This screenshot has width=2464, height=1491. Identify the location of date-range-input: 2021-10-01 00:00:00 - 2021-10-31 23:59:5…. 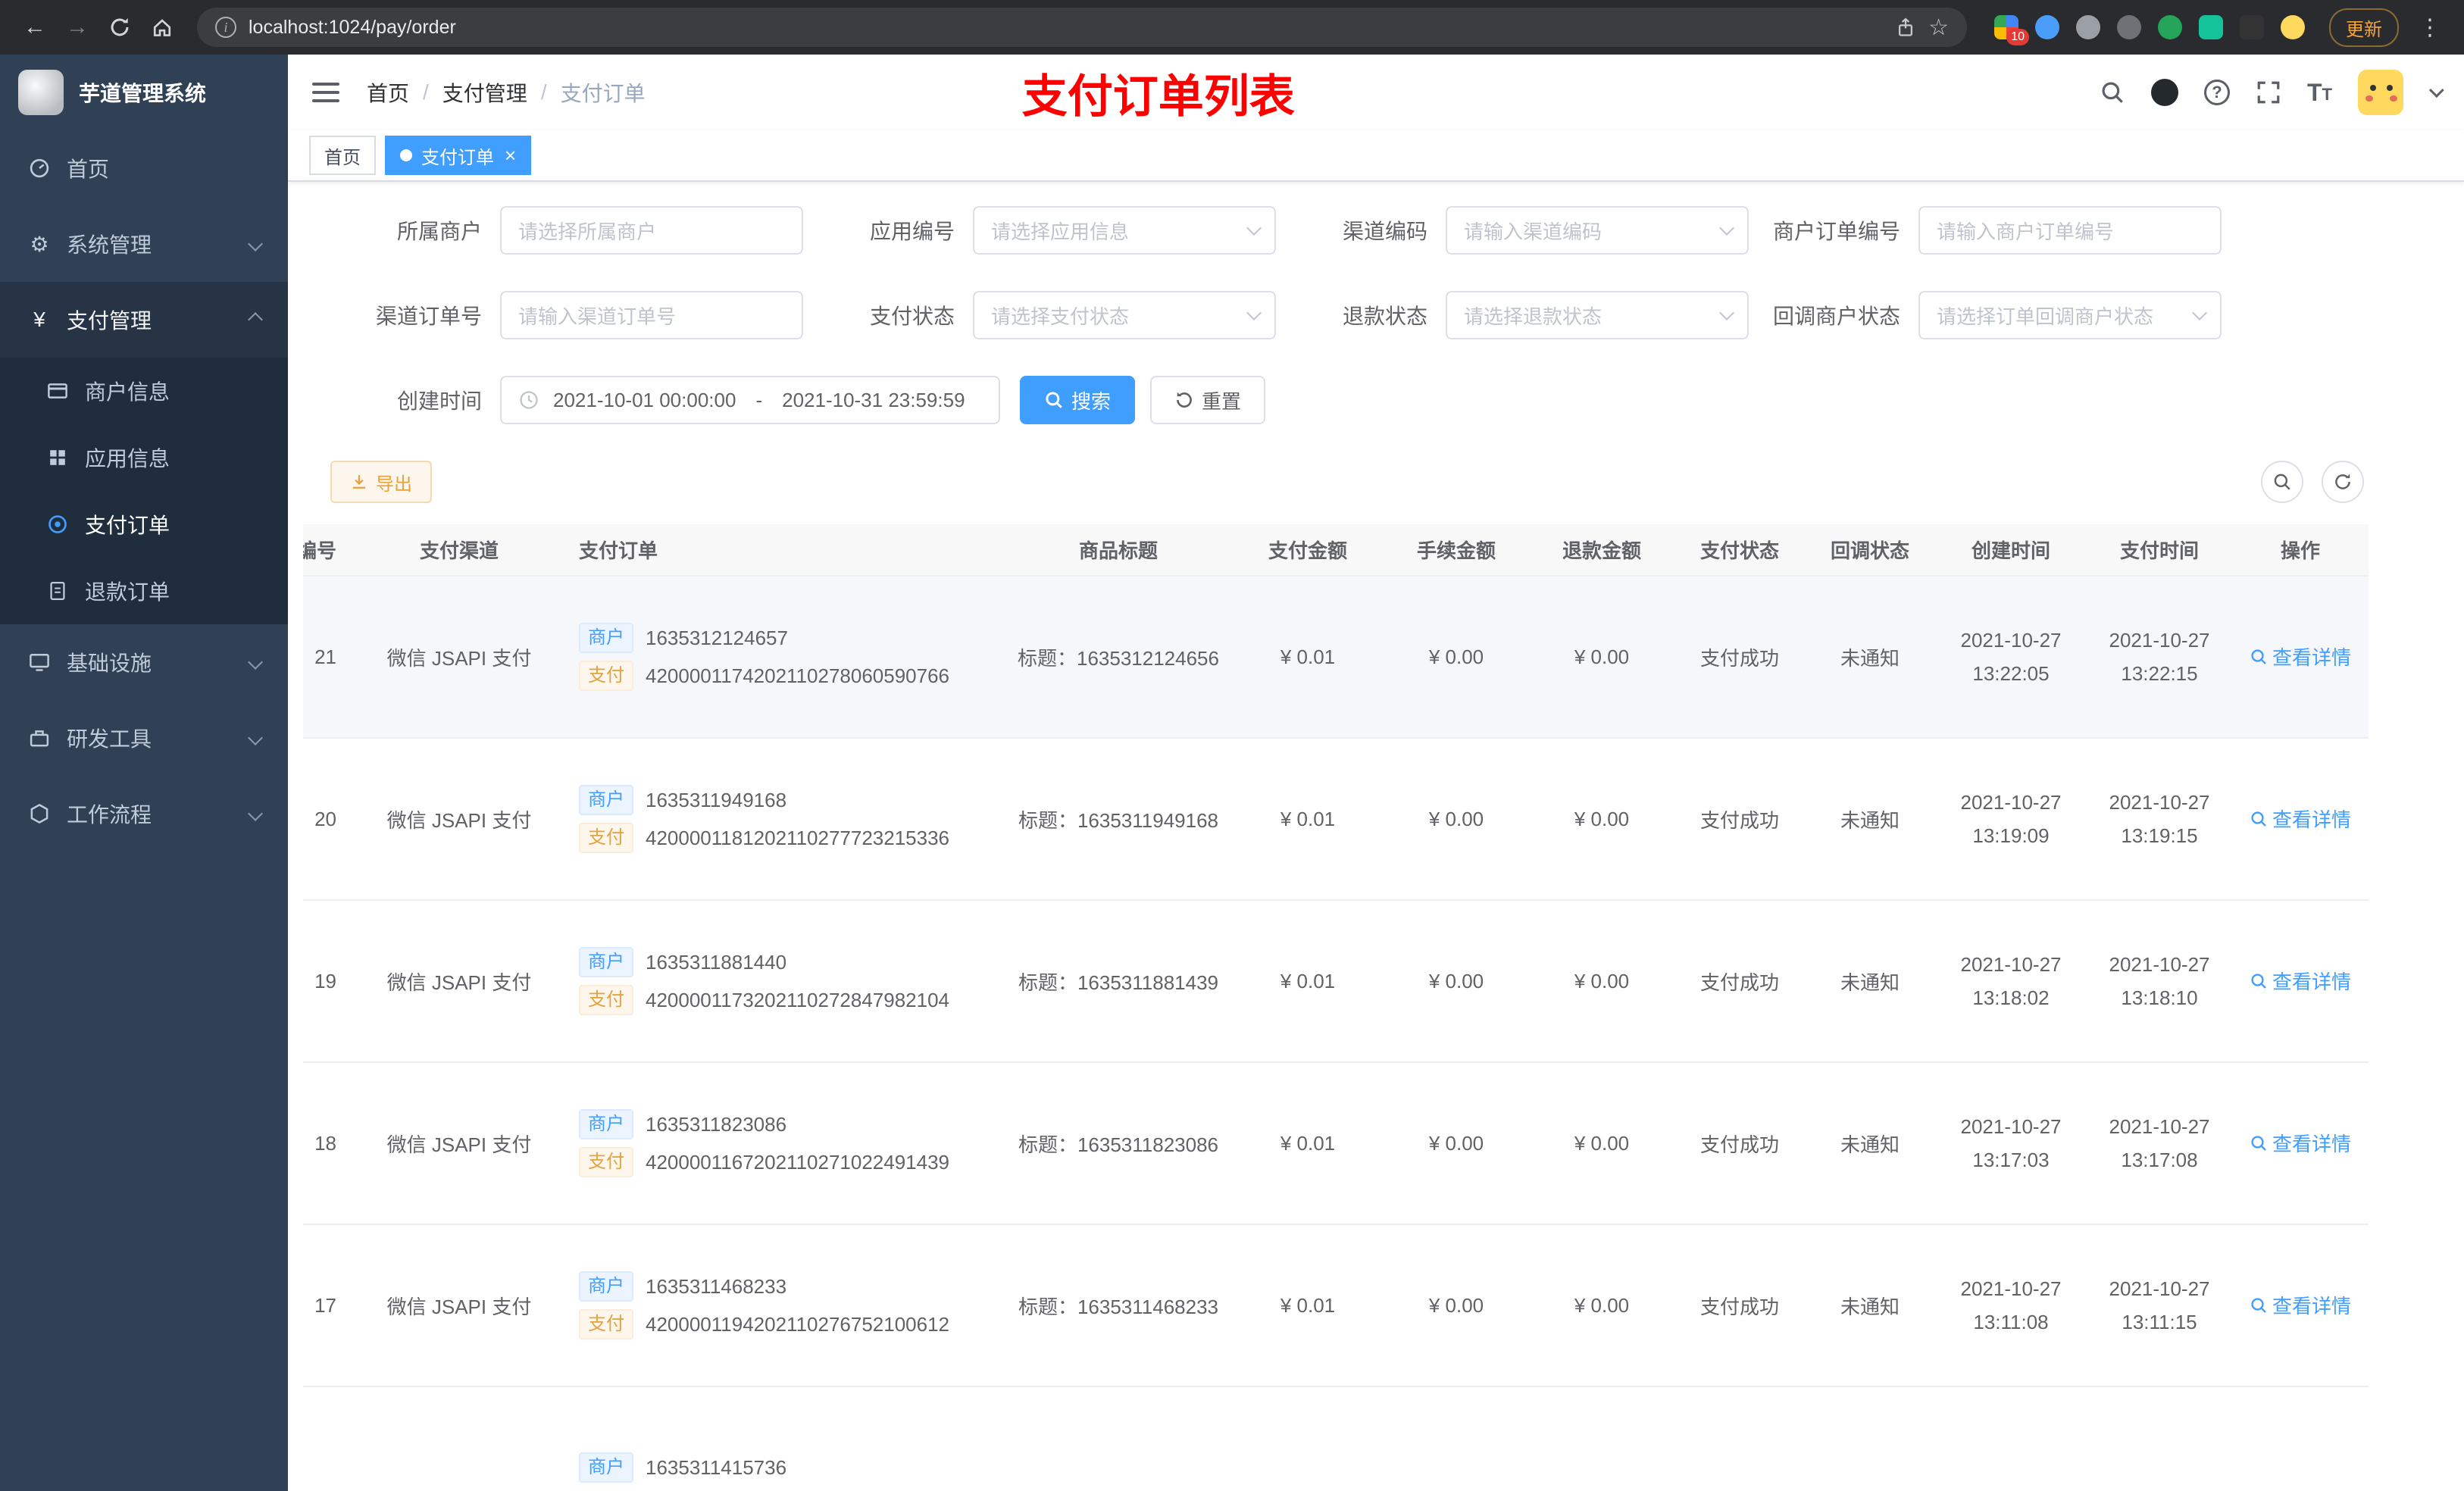
(750, 400).